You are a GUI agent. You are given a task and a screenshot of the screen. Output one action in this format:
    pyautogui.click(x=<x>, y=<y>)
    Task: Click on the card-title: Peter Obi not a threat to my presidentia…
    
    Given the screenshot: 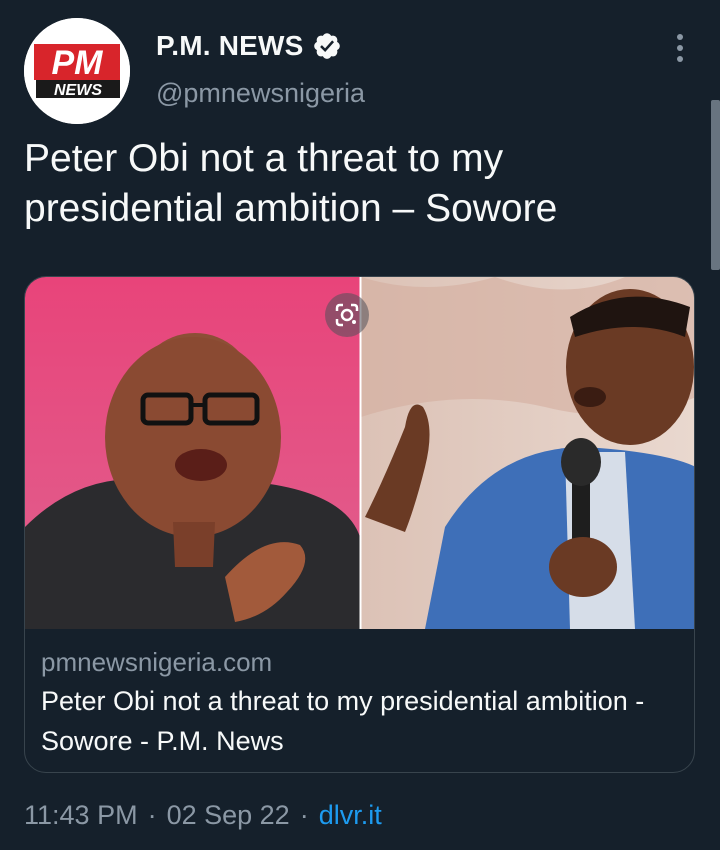 What is the action you would take?
    pyautogui.click(x=343, y=721)
    